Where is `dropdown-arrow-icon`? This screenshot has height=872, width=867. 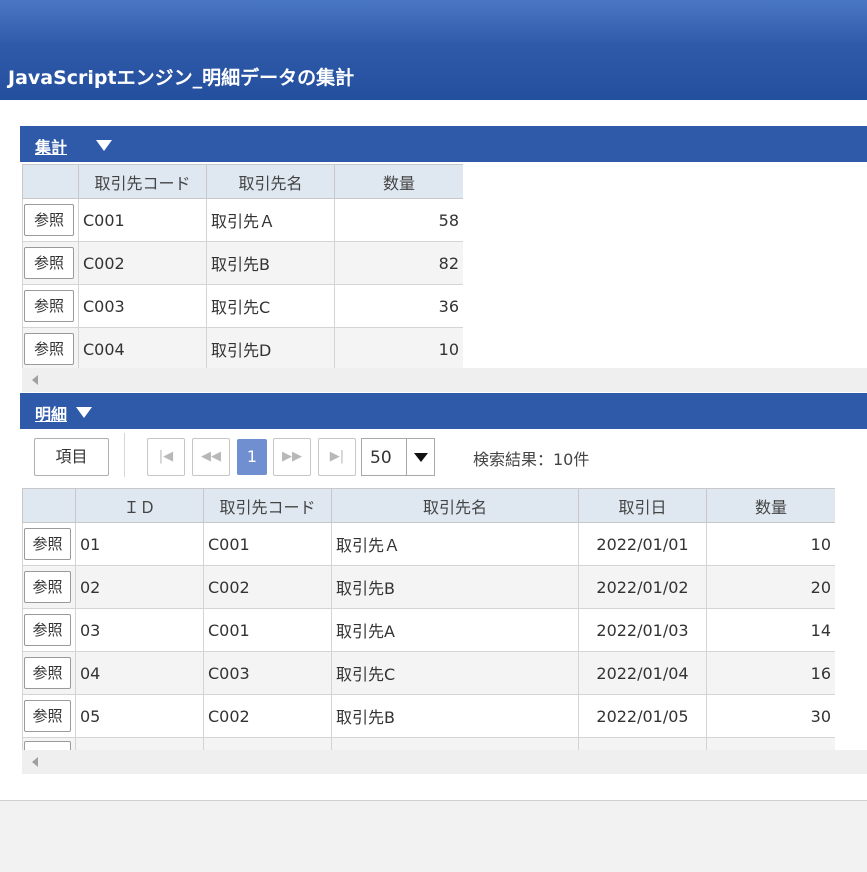
dropdown-arrow-icon is located at coordinates (420, 457).